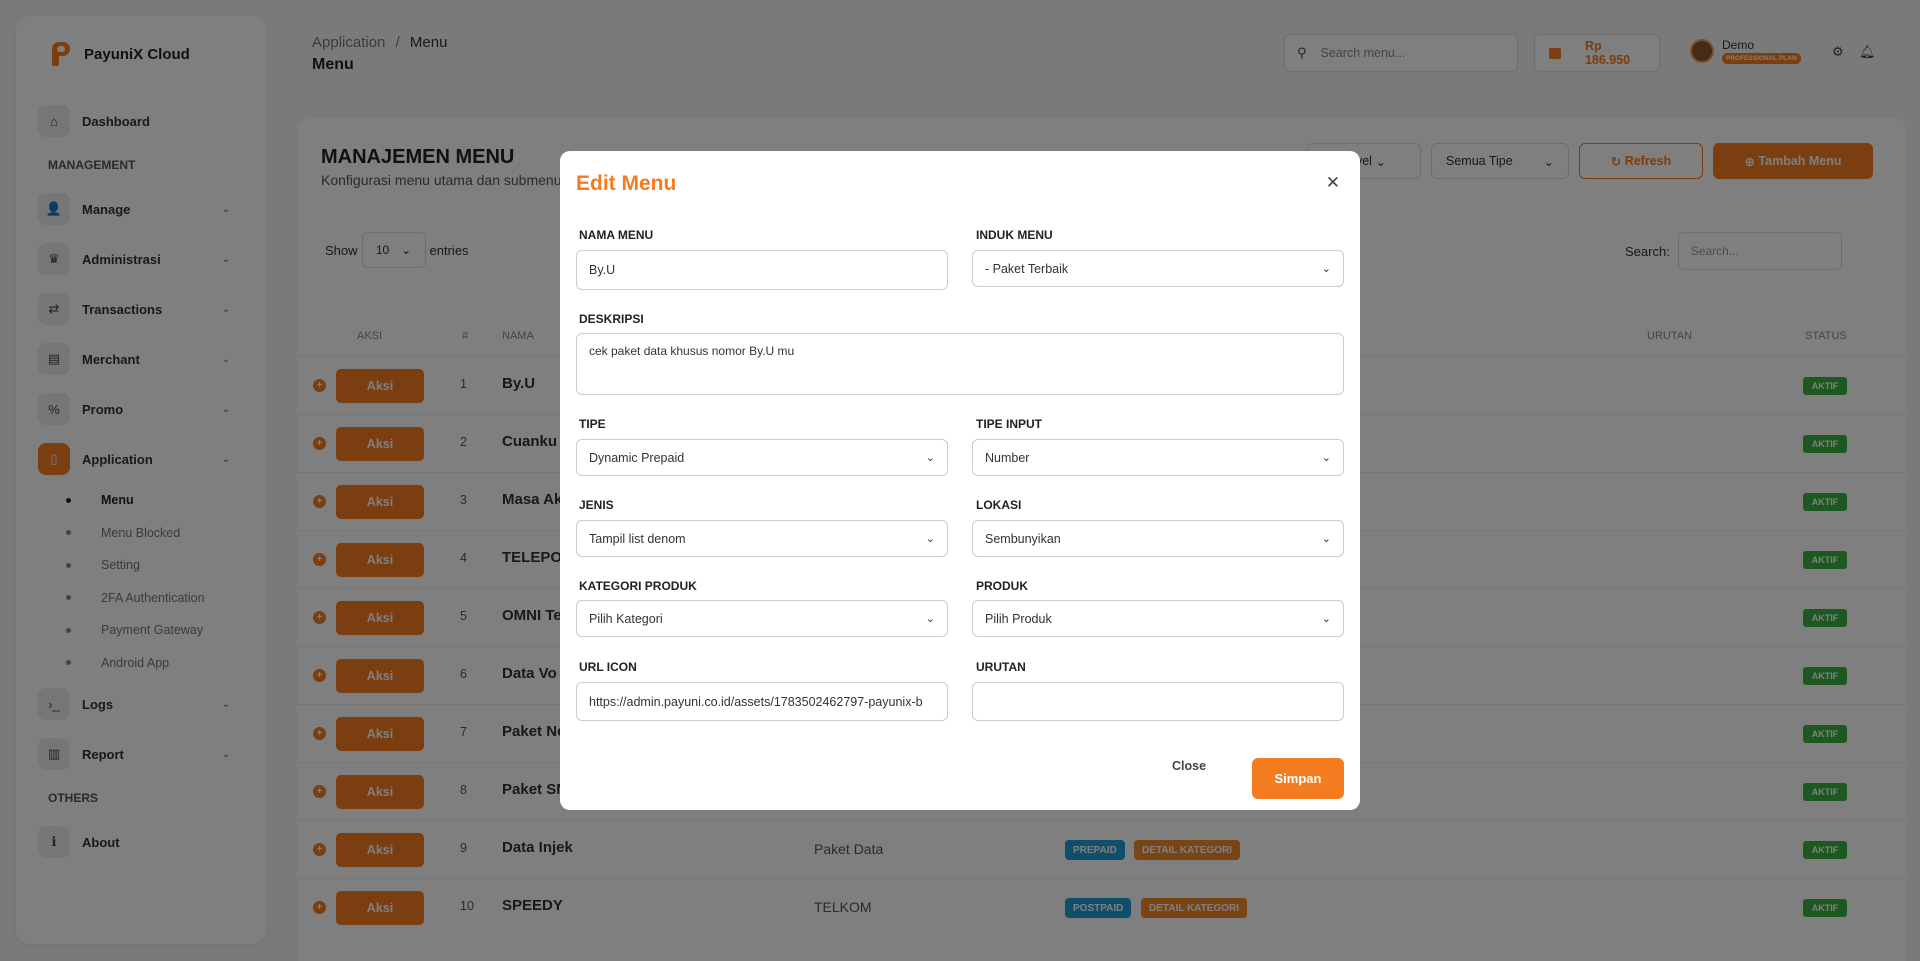  I want to click on kategori-produk-select: Pilih Kategori ⌄, so click(762, 618).